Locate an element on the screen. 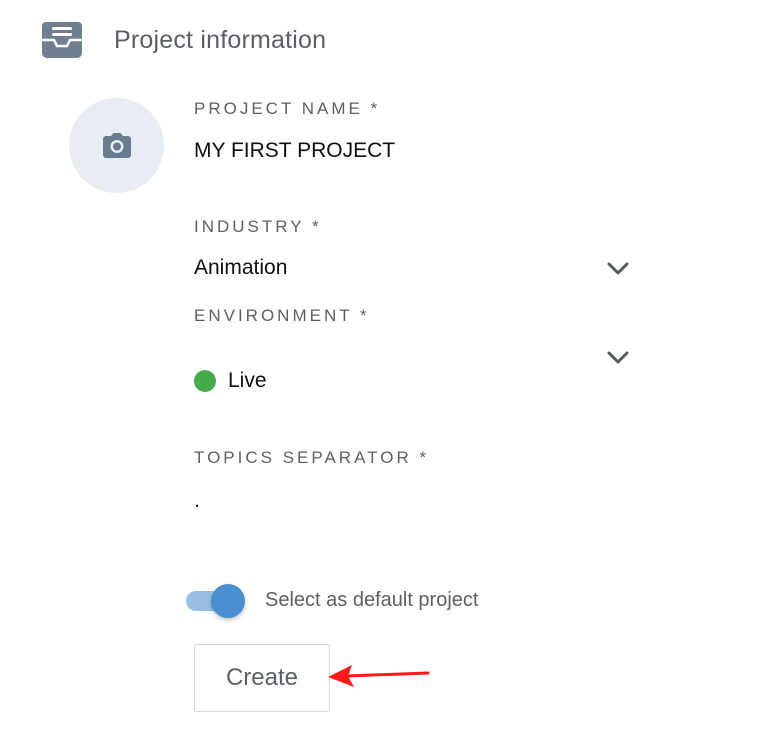 The height and width of the screenshot is (734, 762). environment-select: Live is located at coordinates (230, 381).